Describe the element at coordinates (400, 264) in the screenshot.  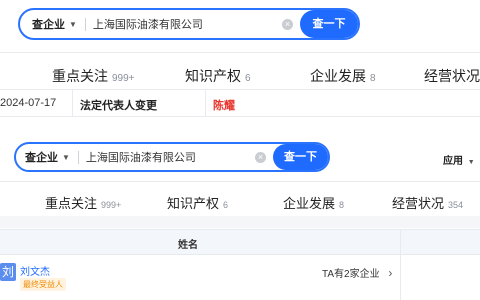
I see `column-separator` at that location.